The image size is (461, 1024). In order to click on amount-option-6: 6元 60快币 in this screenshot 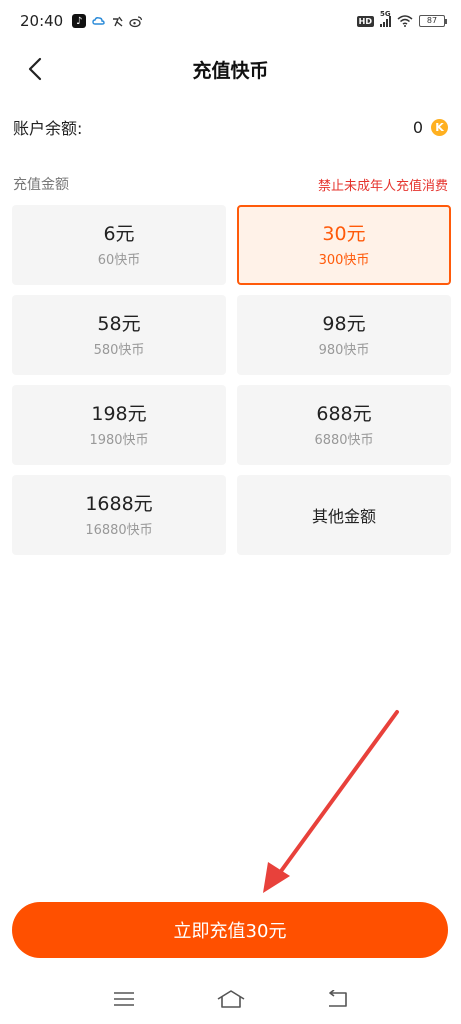, I will do `click(119, 245)`.